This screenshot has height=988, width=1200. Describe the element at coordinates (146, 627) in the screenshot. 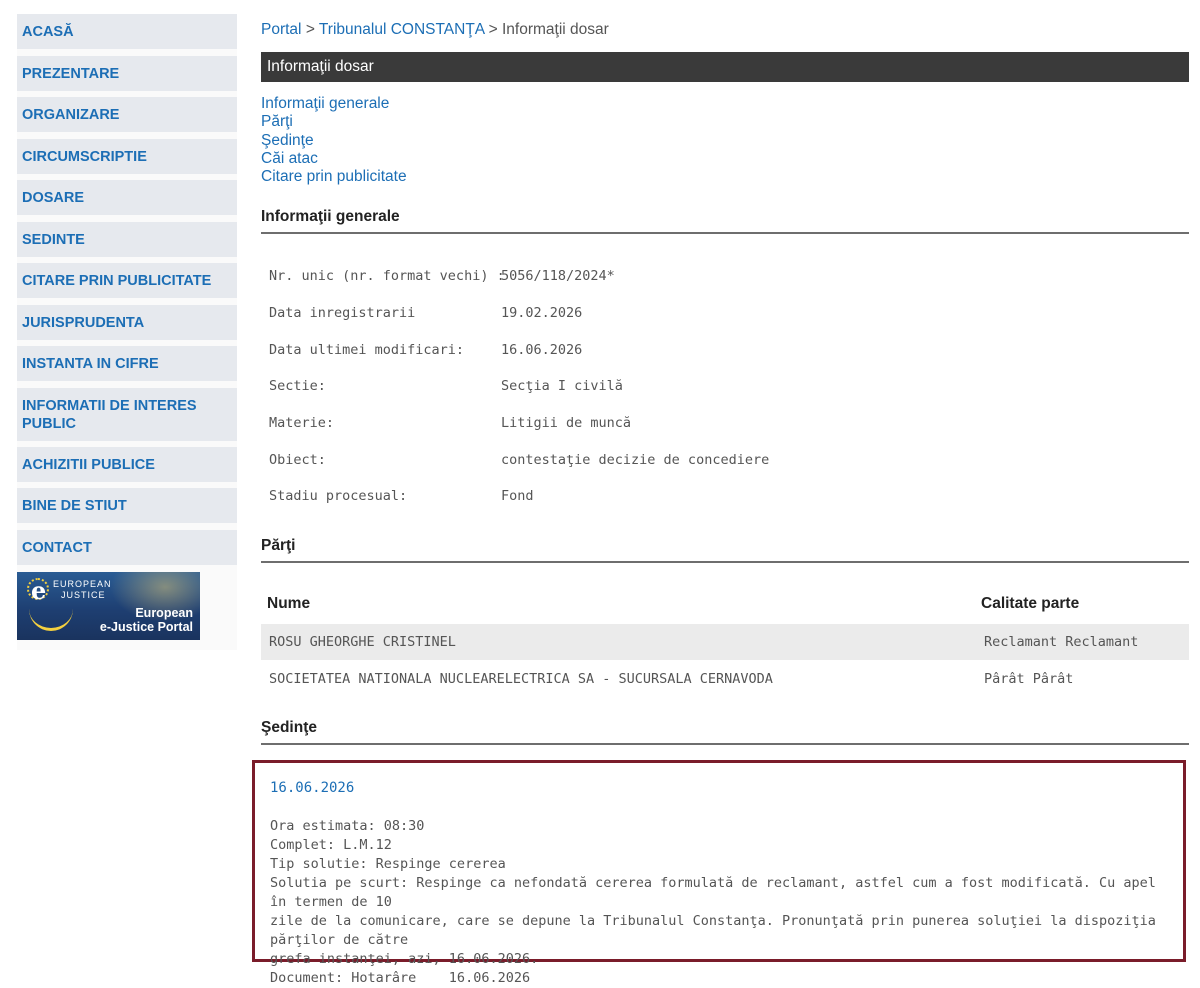

I see `banner-big-line2: e-Justice Portal` at that location.